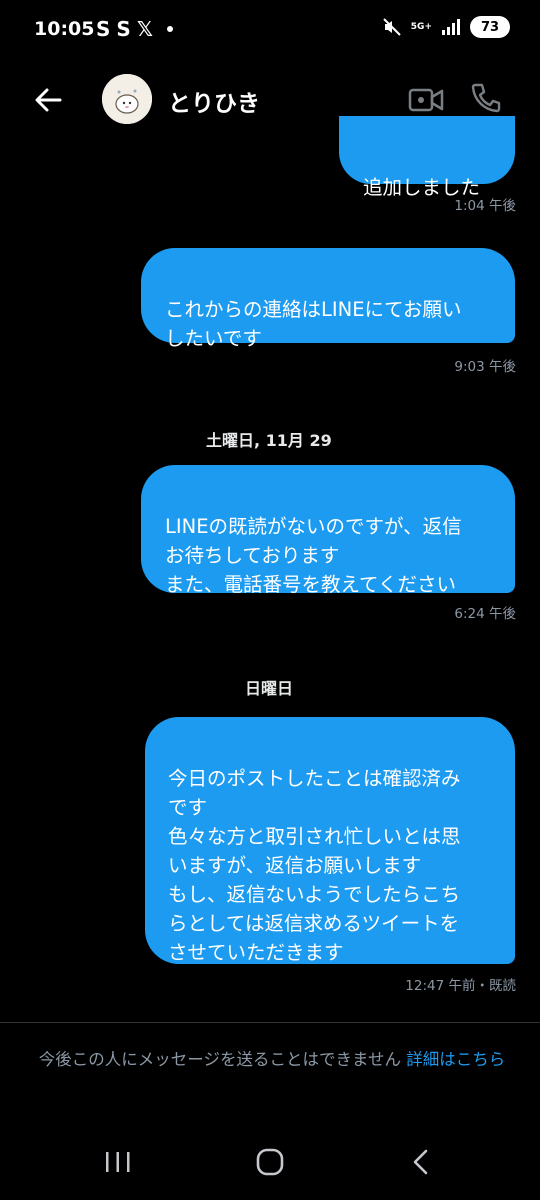 This screenshot has width=540, height=1200. I want to click on back-arrow-icon, so click(48, 100).